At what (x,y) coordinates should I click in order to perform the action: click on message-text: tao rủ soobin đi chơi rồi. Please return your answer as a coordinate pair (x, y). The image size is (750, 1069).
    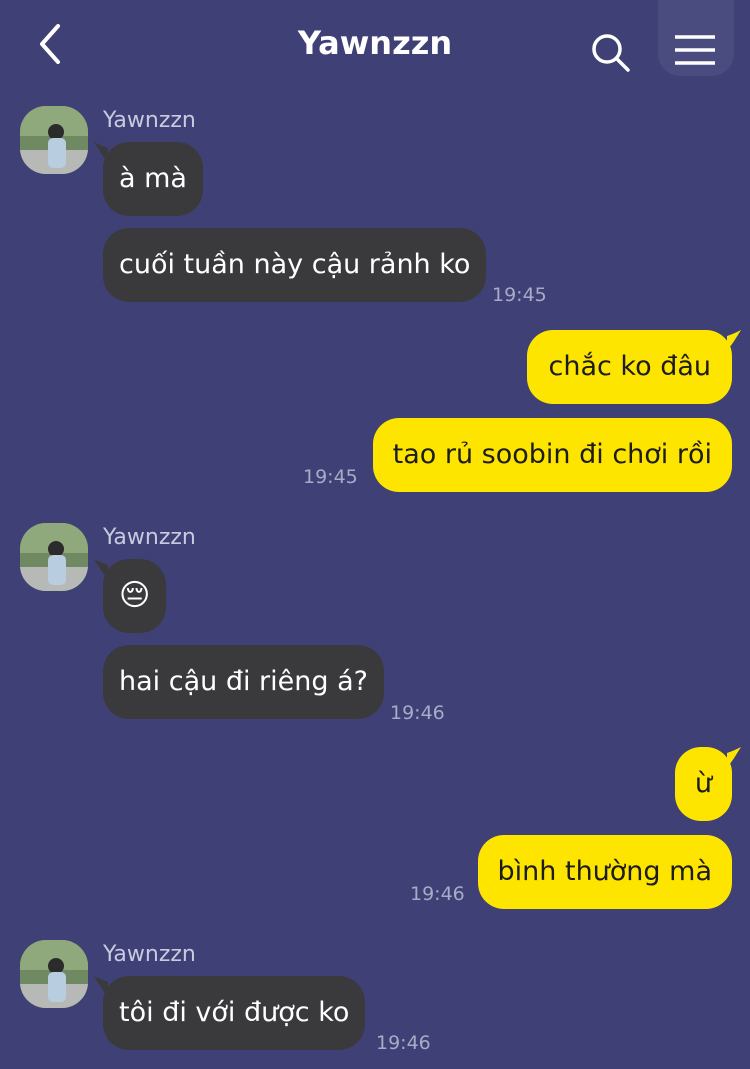
    Looking at the image, I should click on (552, 454).